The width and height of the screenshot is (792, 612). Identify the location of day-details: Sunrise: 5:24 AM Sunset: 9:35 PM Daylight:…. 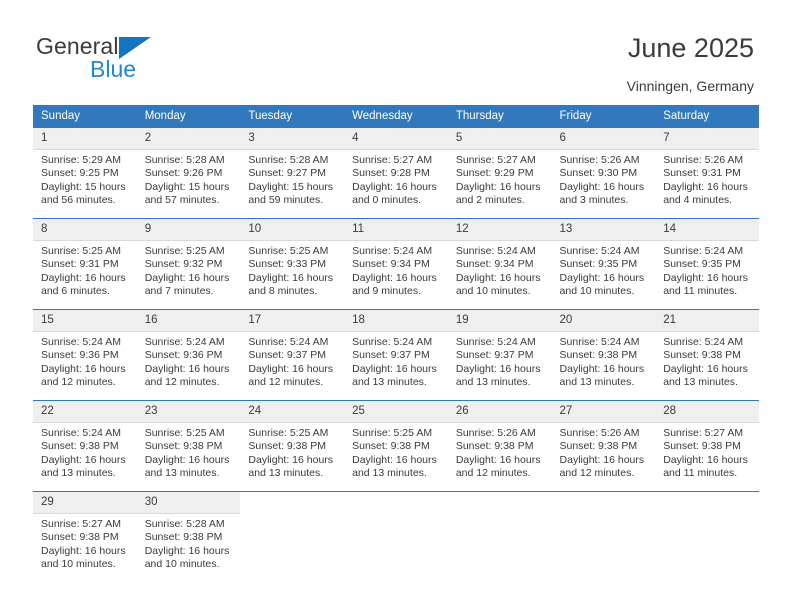
(707, 270).